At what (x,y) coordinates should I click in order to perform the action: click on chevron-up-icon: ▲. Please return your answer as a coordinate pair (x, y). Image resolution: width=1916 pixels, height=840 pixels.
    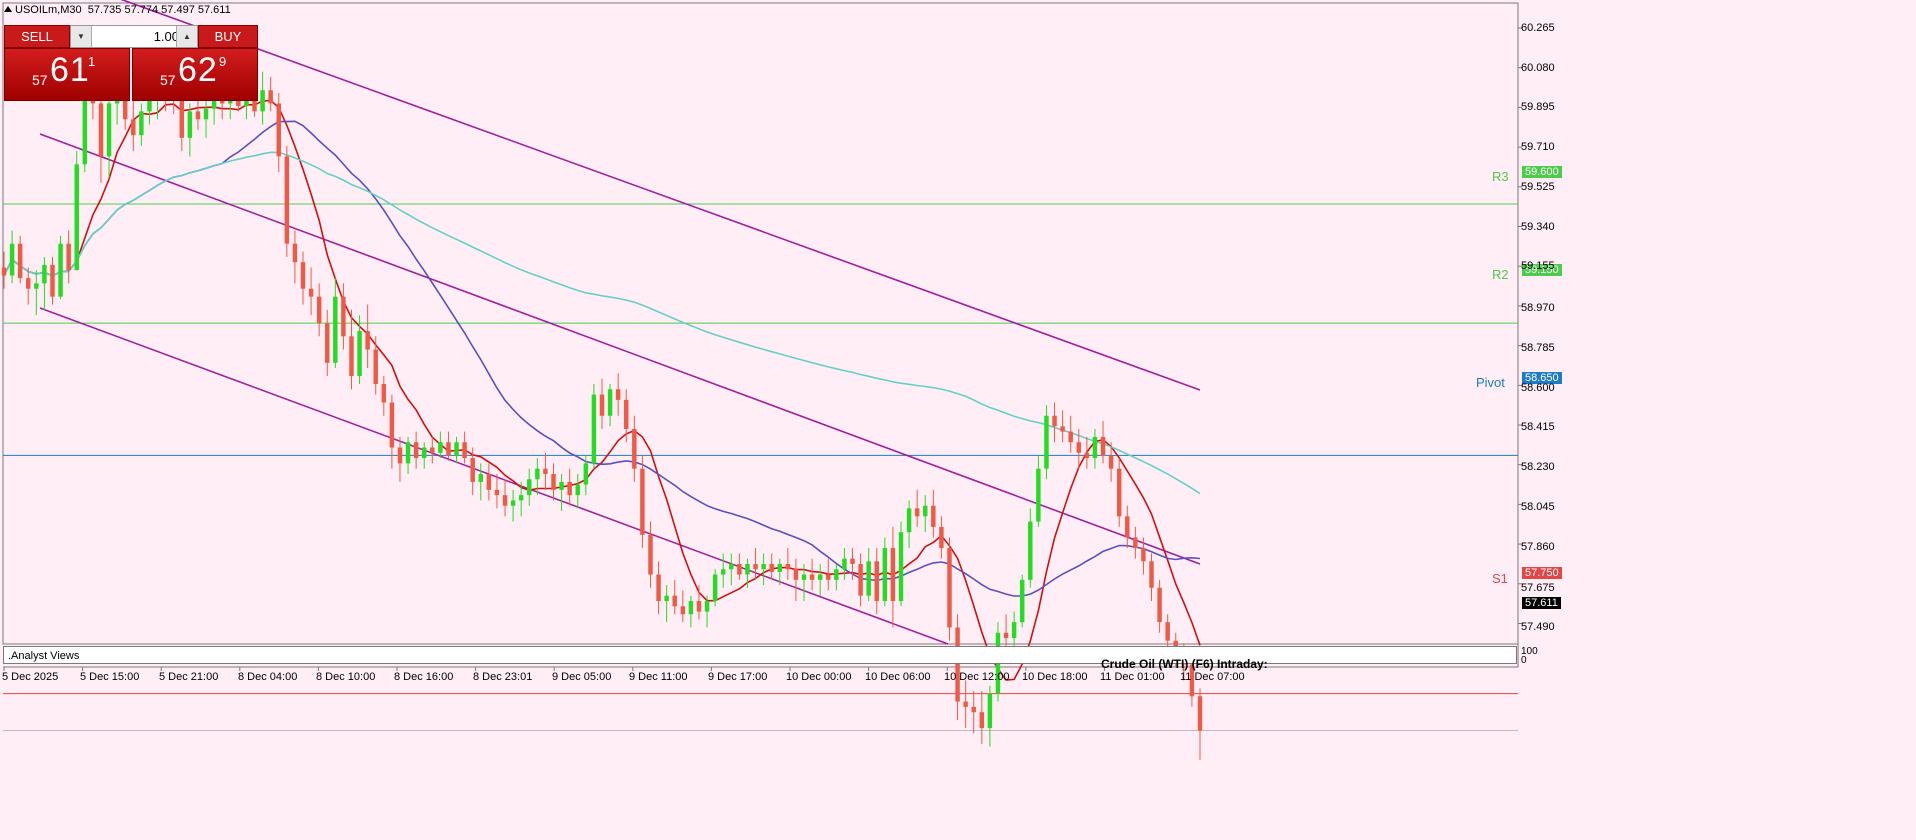
    Looking at the image, I should click on (186, 36).